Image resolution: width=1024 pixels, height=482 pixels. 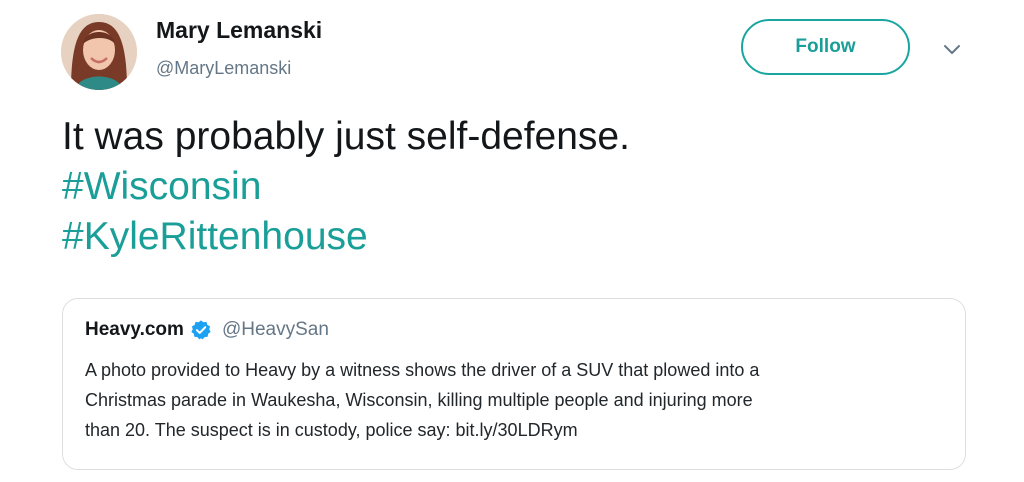 I want to click on author-handle: @MaryLemanski, so click(x=223, y=68).